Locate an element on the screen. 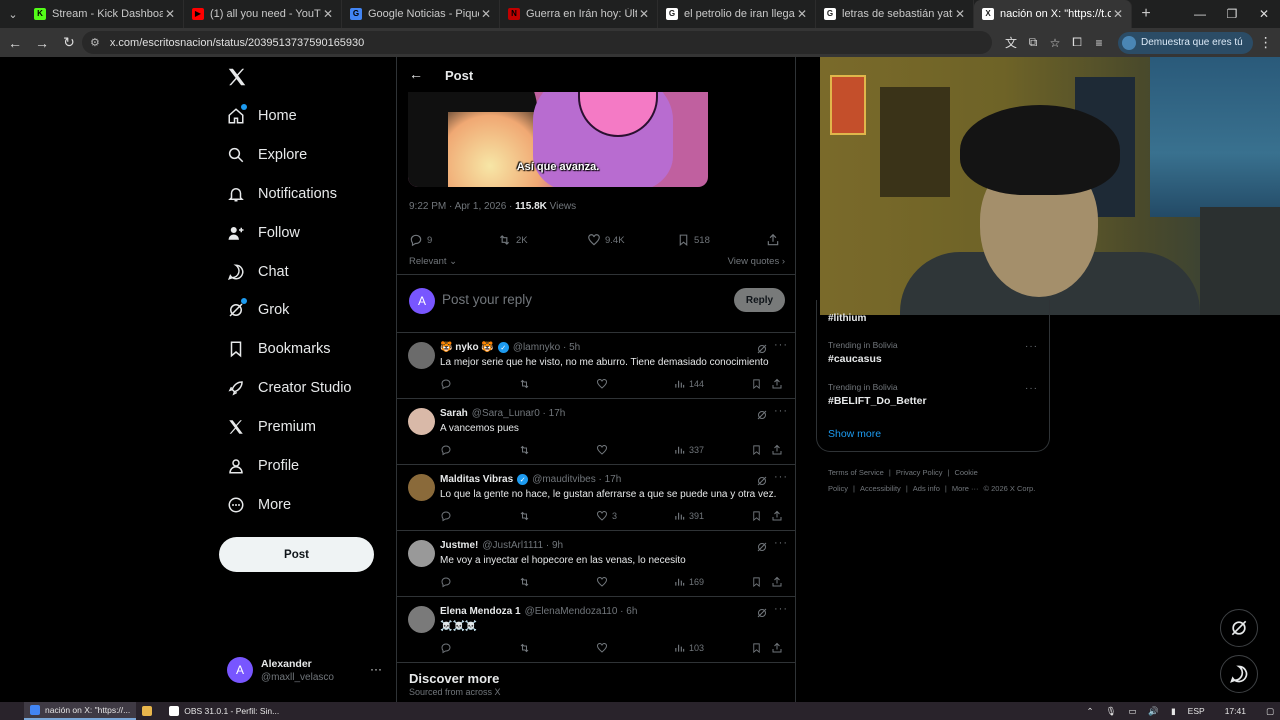 This screenshot has width=1280, height=720. repost-action: 2K is located at coordinates (512, 240).